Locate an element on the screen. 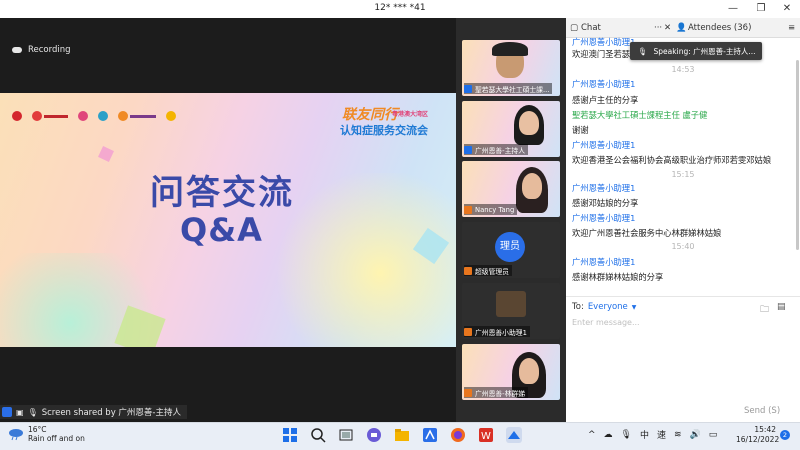 The height and width of the screenshot is (450, 800). wps-office-icon: W is located at coordinates (486, 435).